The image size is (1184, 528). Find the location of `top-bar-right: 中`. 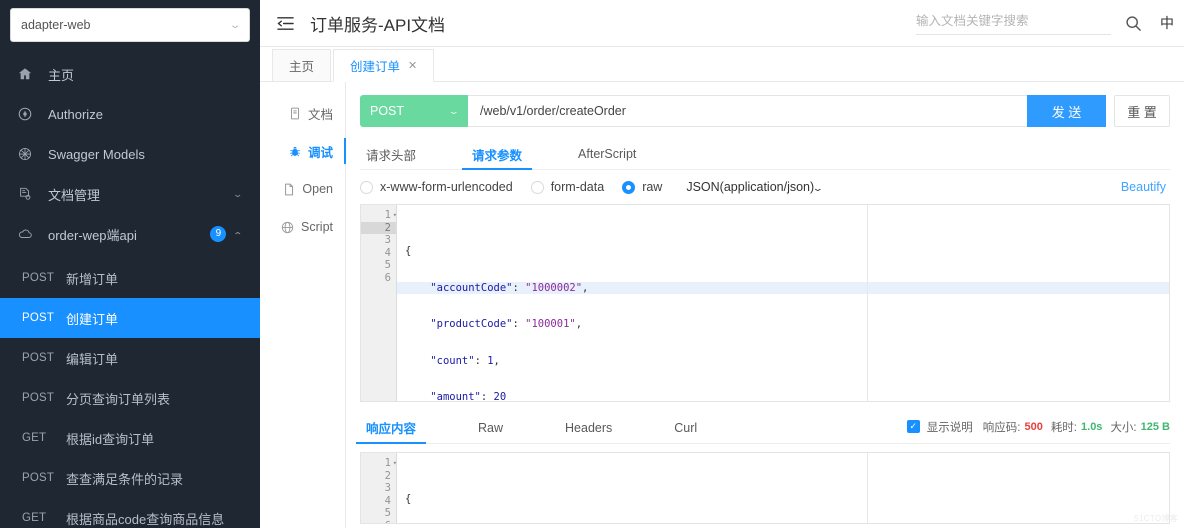

top-bar-right: 中 is located at coordinates (1050, 23).